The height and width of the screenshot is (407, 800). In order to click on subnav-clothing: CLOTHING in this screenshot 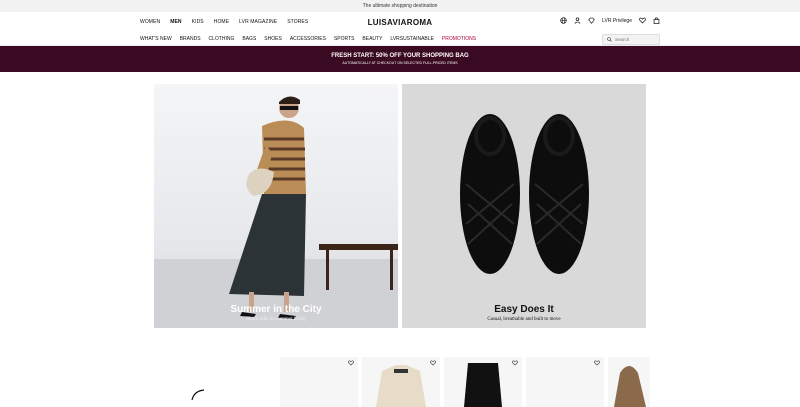, I will do `click(222, 39)`.